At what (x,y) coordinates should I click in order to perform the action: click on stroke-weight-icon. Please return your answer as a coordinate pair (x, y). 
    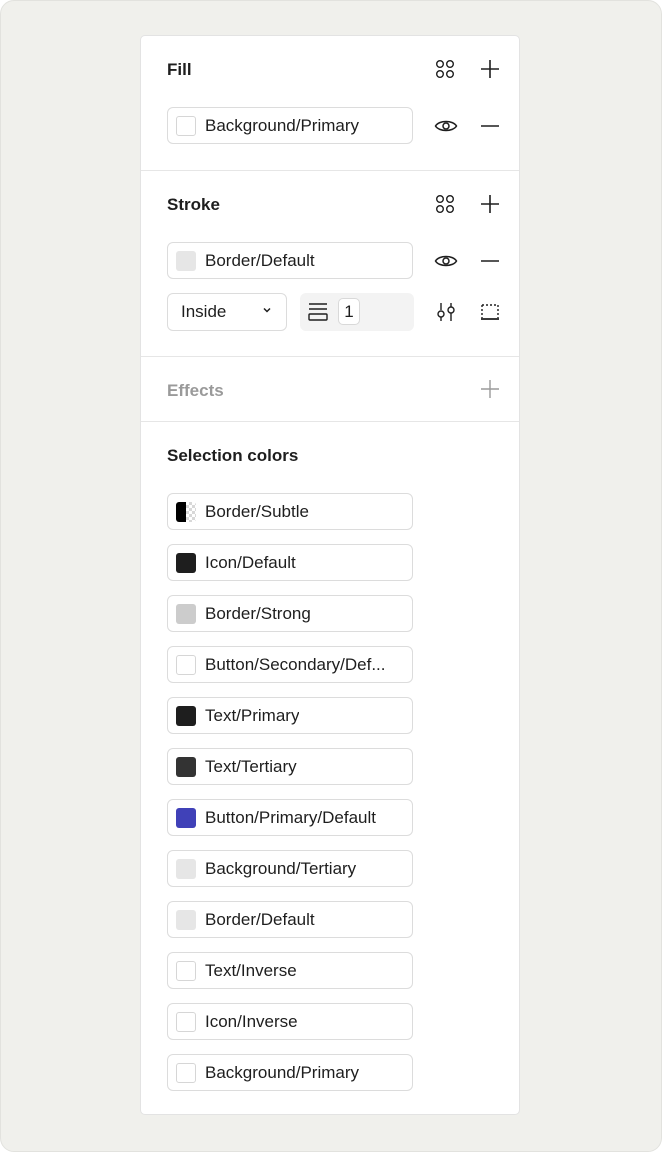
    Looking at the image, I should click on (318, 312).